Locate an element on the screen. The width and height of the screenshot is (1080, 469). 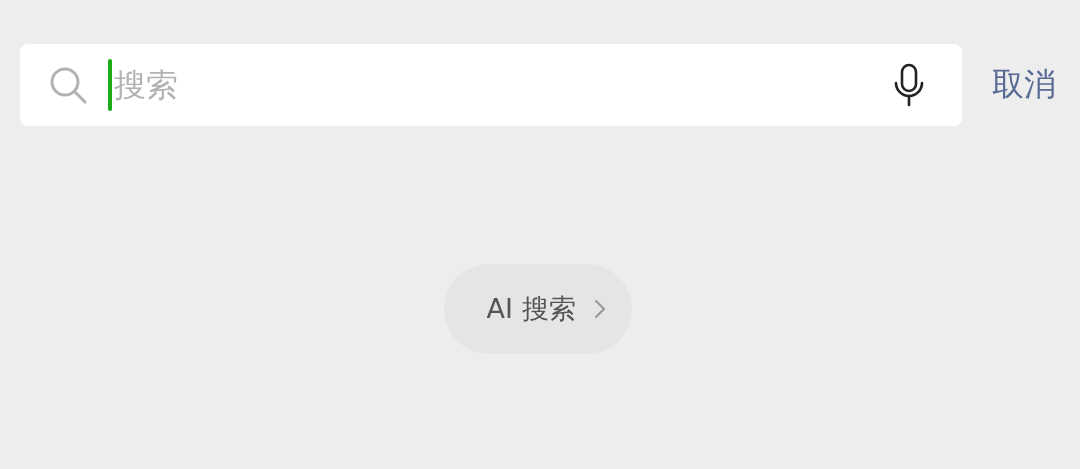
chevron-icon is located at coordinates (599, 309).